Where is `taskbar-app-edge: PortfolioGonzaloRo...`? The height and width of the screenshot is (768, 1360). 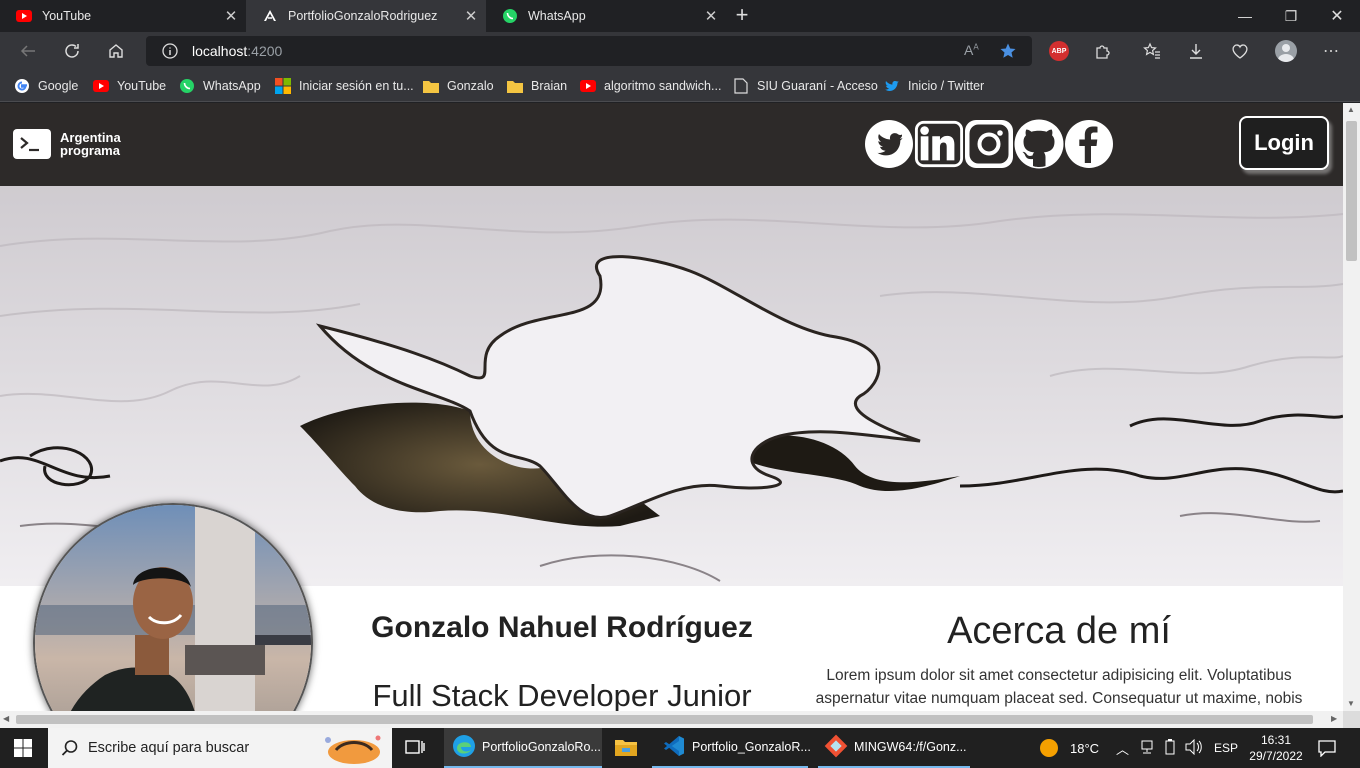
taskbar-app-edge: PortfolioGonzaloRo... is located at coordinates (523, 748).